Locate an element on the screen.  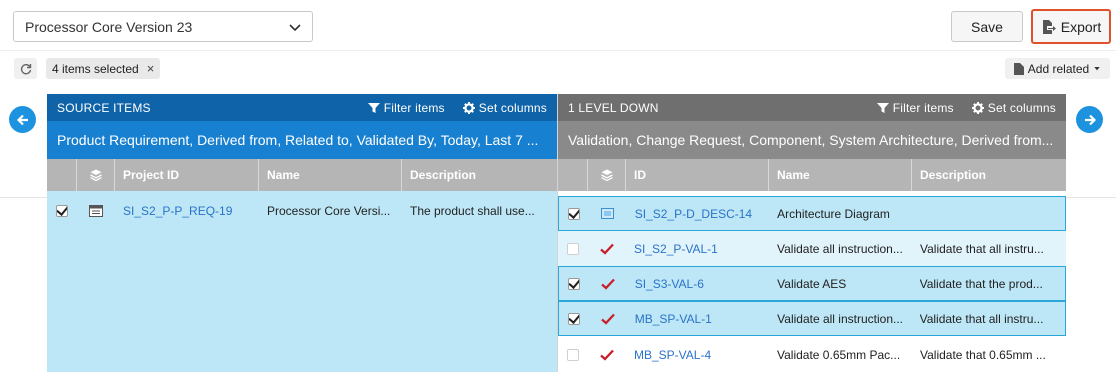
column-header-id: ID is located at coordinates (697, 175).